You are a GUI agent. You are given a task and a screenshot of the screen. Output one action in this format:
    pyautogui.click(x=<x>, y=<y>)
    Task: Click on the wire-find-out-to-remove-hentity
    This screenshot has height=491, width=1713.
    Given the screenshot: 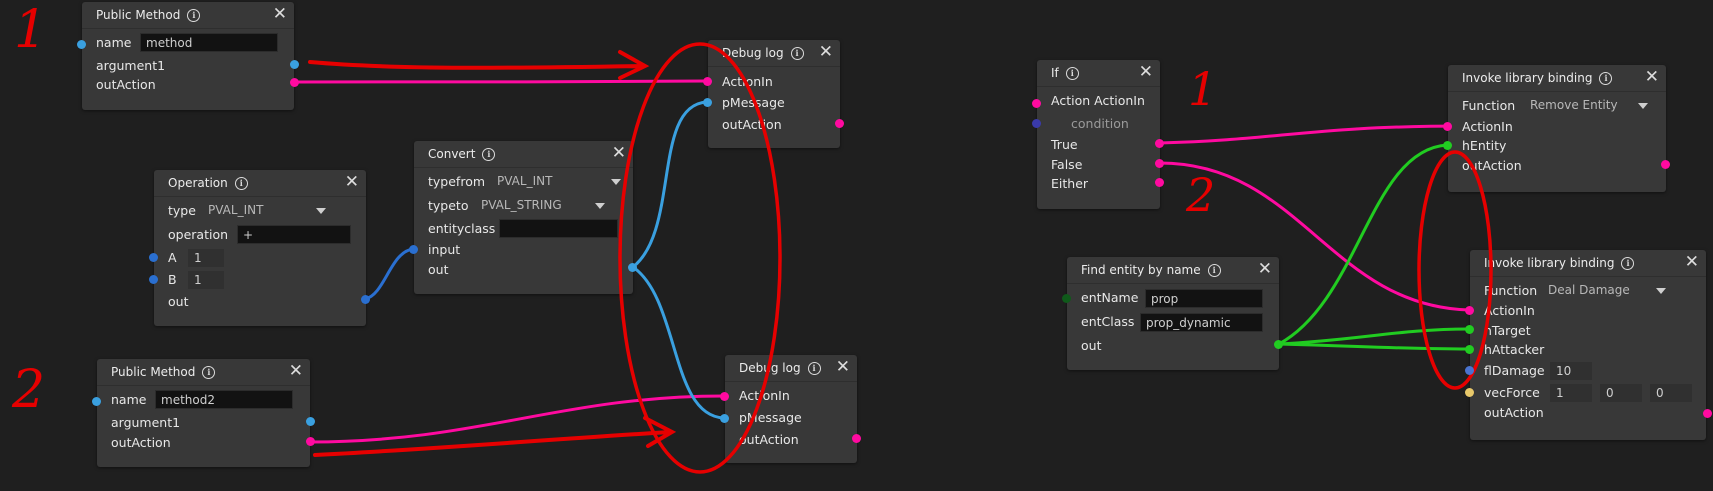 What is the action you would take?
    pyautogui.click(x=1363, y=244)
    